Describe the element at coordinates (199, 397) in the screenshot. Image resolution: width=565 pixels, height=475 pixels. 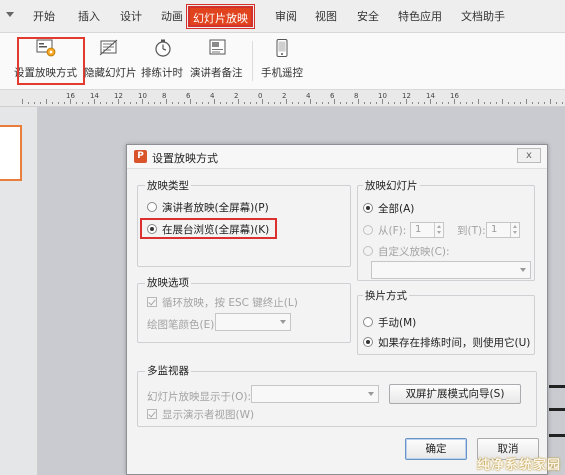
I see `display-on-label: 幻灯片放映显示于(O):` at that location.